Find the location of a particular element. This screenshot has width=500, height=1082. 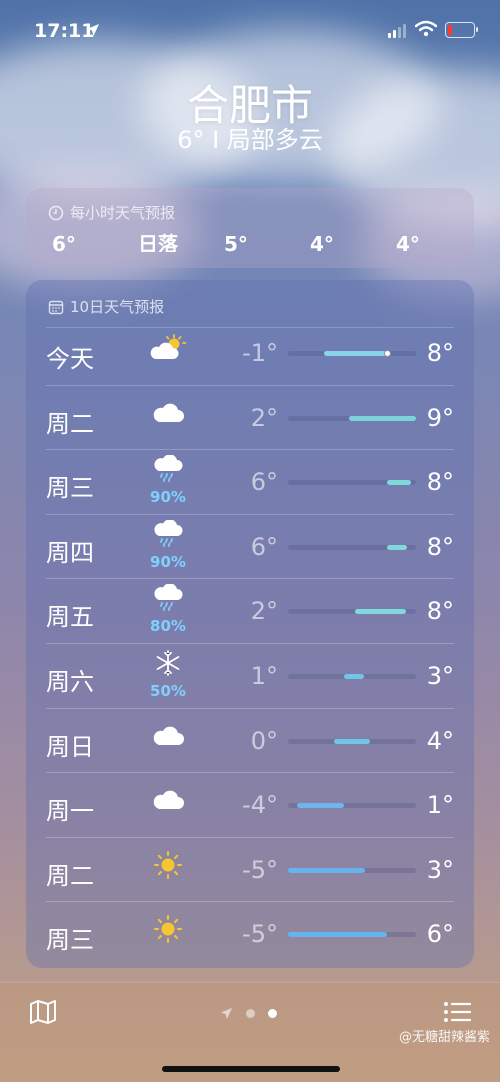

page-dot-active is located at coordinates (272, 1013).